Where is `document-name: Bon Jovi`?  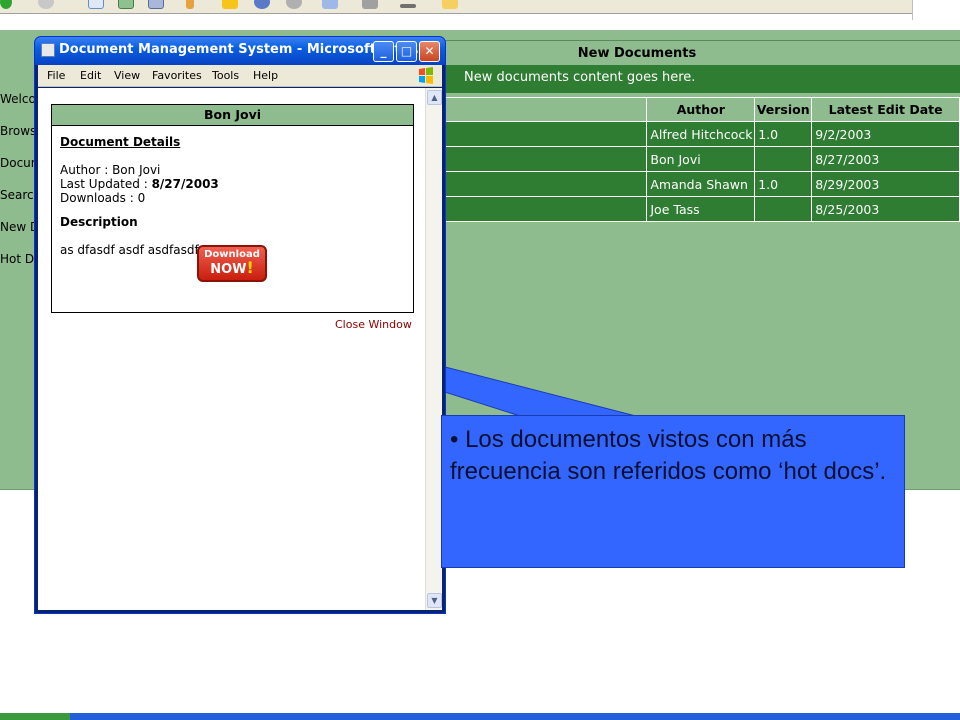 document-name: Bon Jovi is located at coordinates (232, 115).